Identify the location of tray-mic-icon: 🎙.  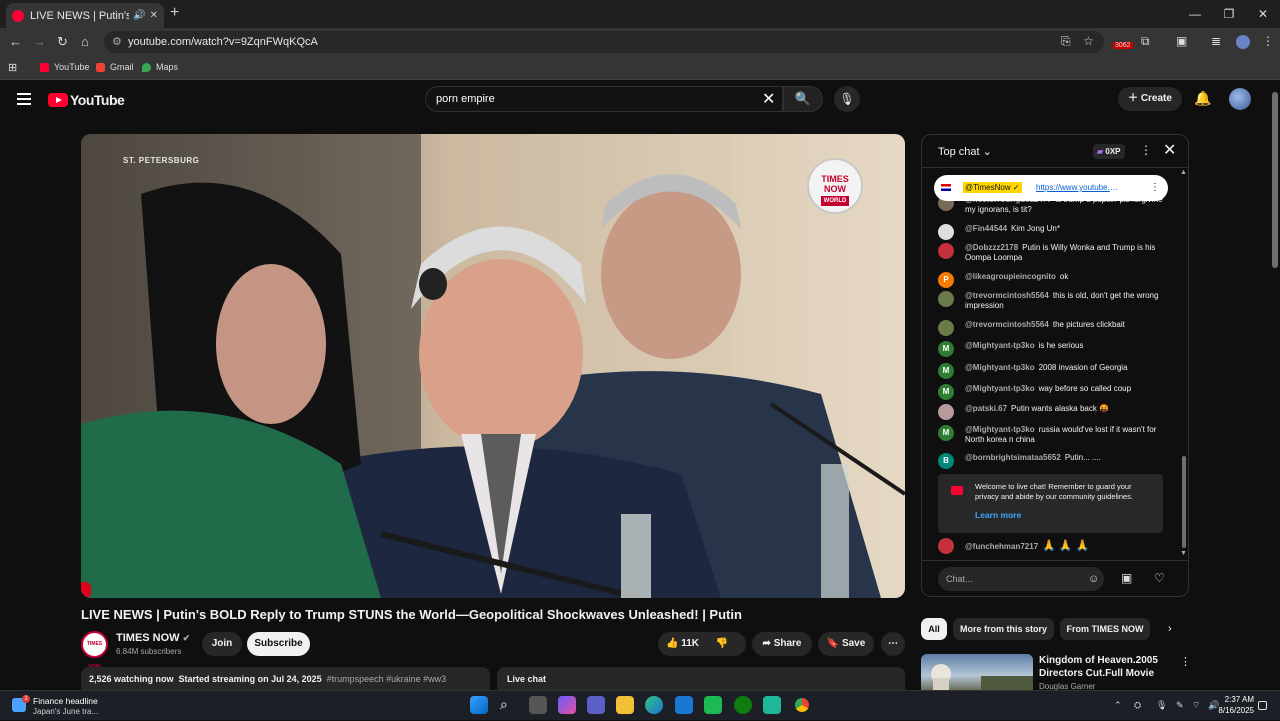
(1161, 705).